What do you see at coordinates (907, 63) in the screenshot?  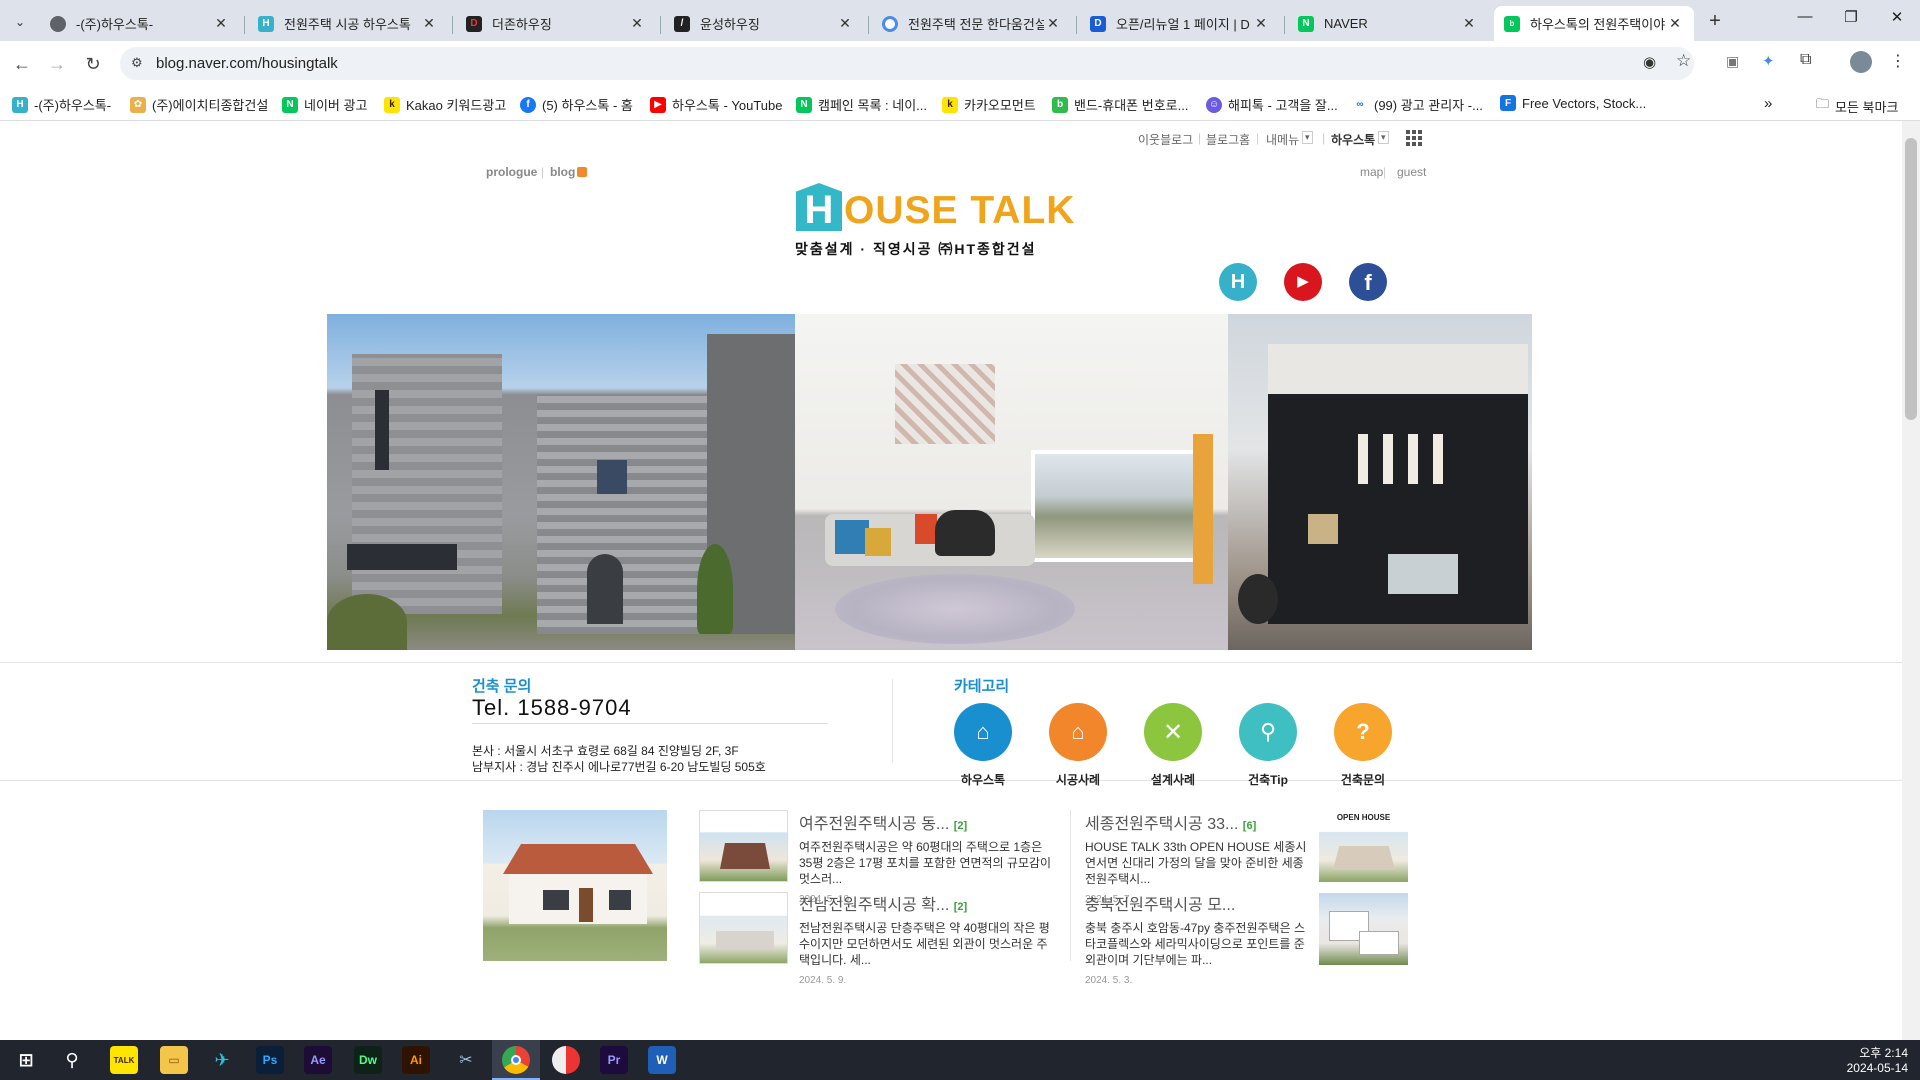 I see `address-bar` at bounding box center [907, 63].